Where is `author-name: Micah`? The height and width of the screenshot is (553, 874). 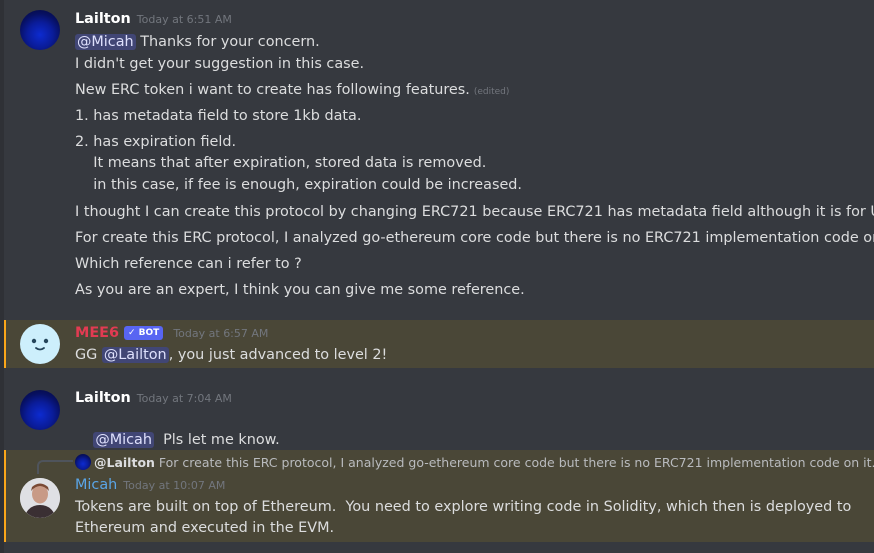
author-name: Micah is located at coordinates (96, 485).